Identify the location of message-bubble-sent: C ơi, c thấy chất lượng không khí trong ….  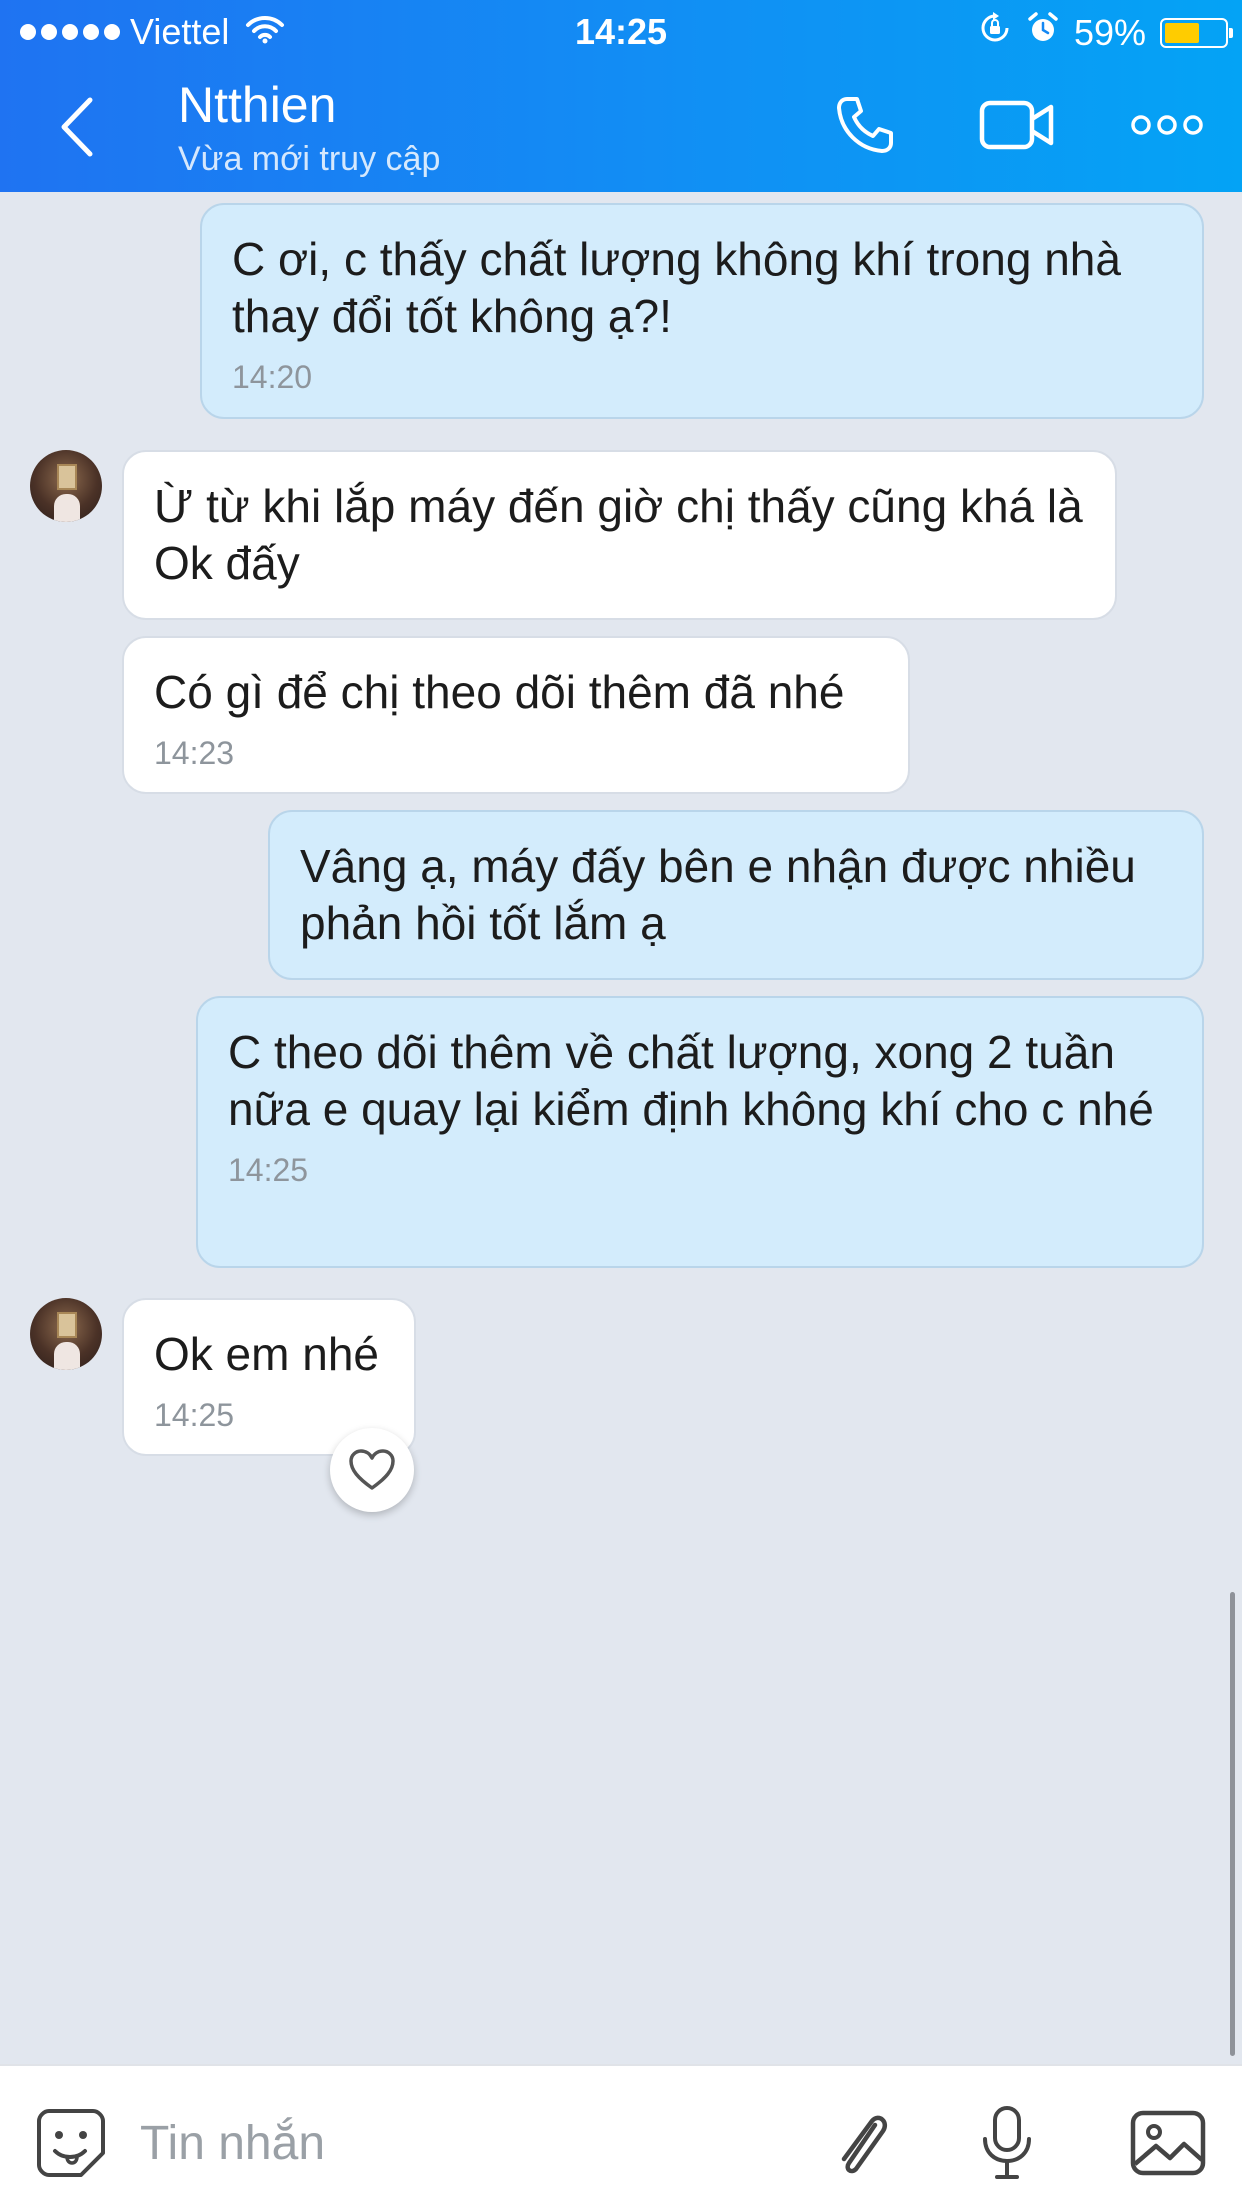
(702, 311).